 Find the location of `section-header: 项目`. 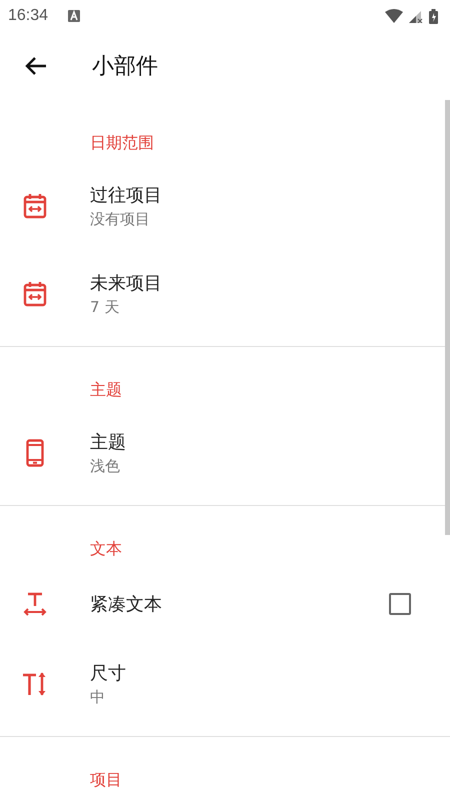

section-header: 项目 is located at coordinates (106, 780).